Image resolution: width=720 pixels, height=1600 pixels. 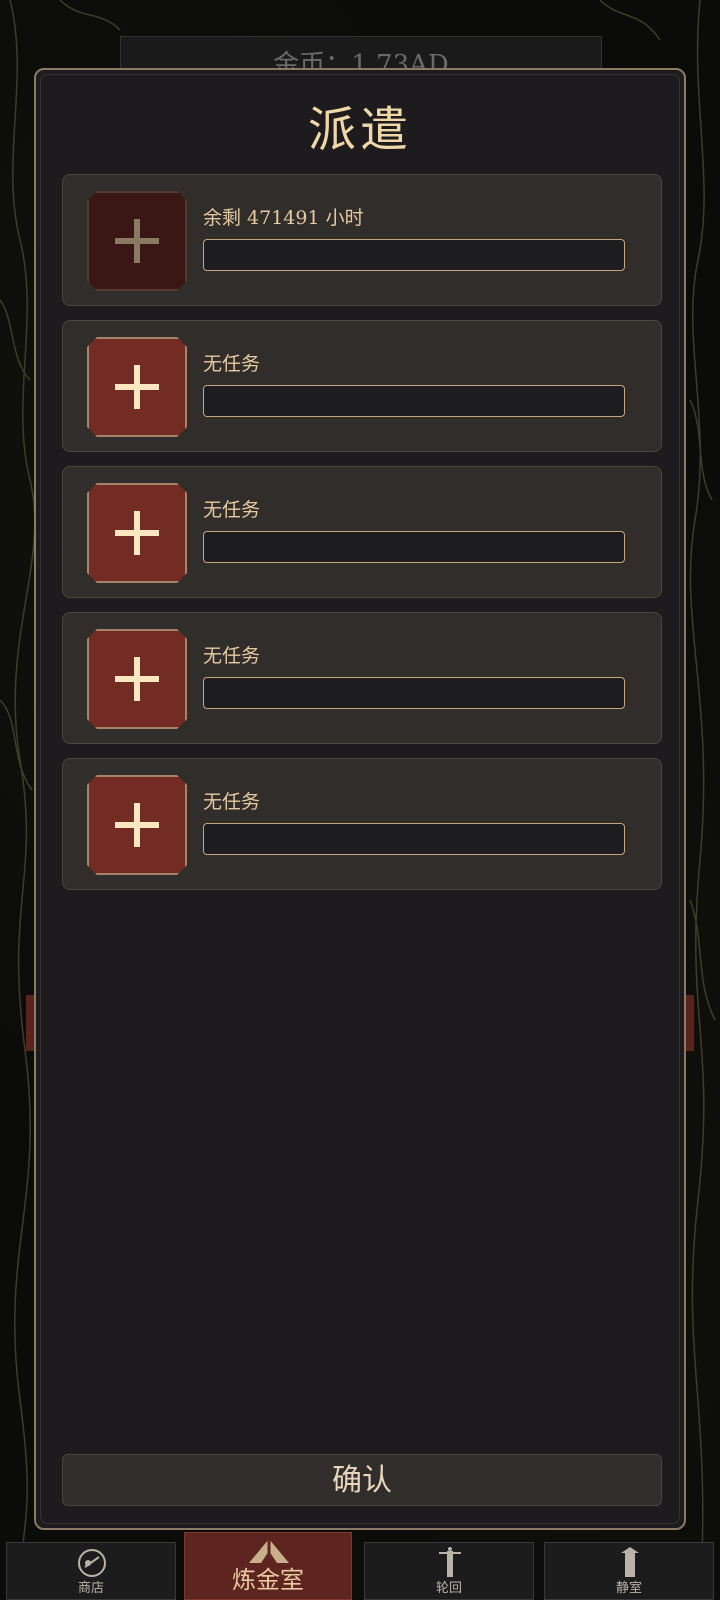 I want to click on tower-icon, so click(x=629, y=1562).